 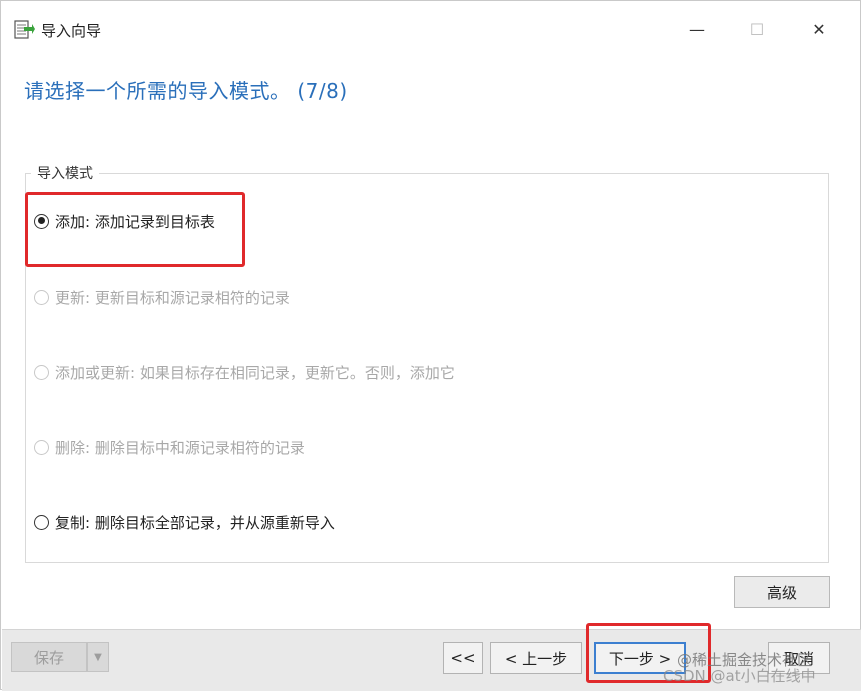 I want to click on option-copy-label: 复制: 删除目标全部记录，并从源重新导入, so click(x=195, y=522).